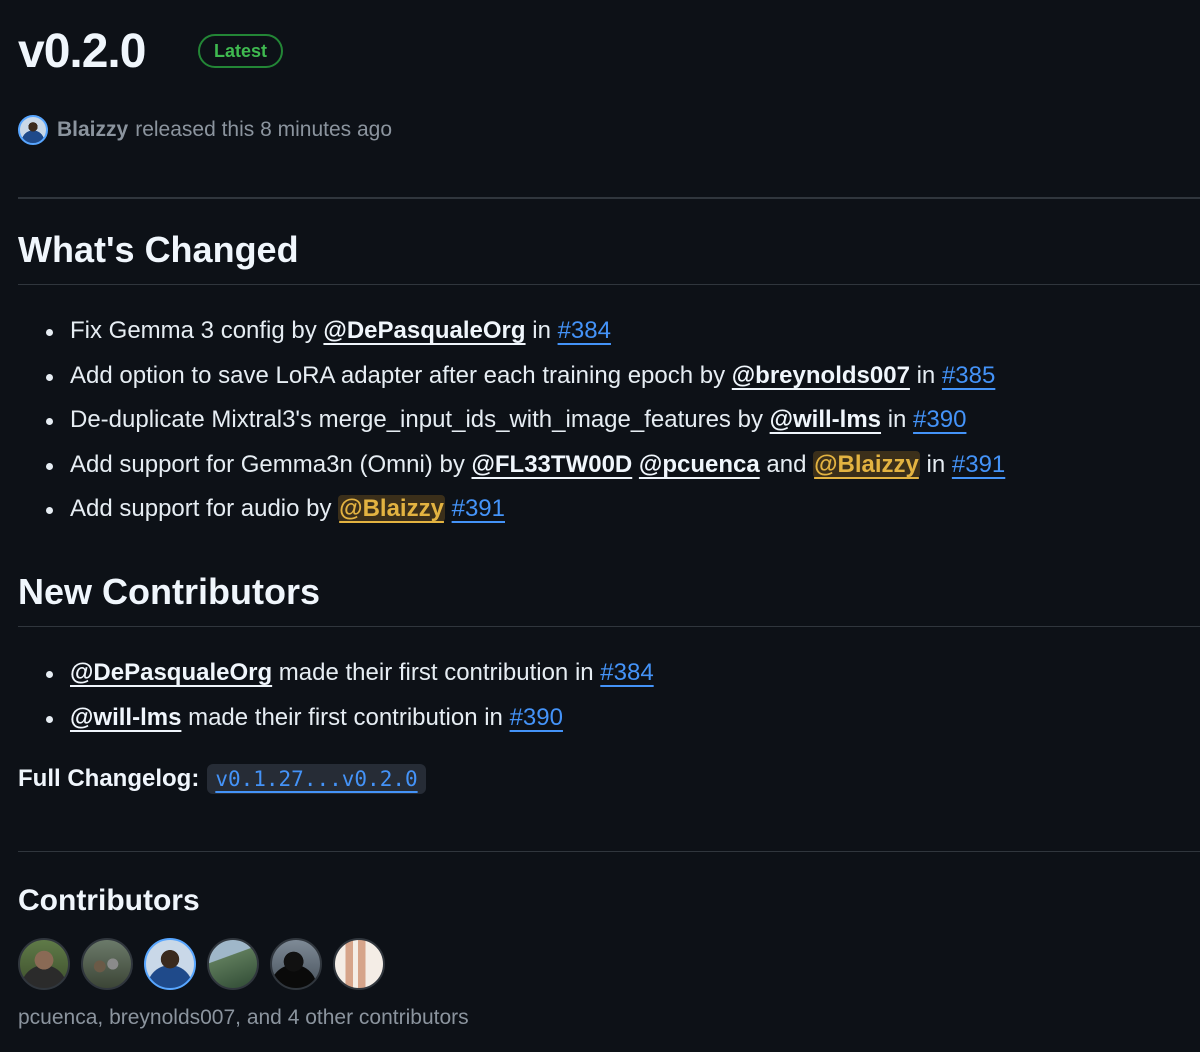 The height and width of the screenshot is (1052, 1200). I want to click on full-changelog-label: Full Changelog:, so click(109, 778).